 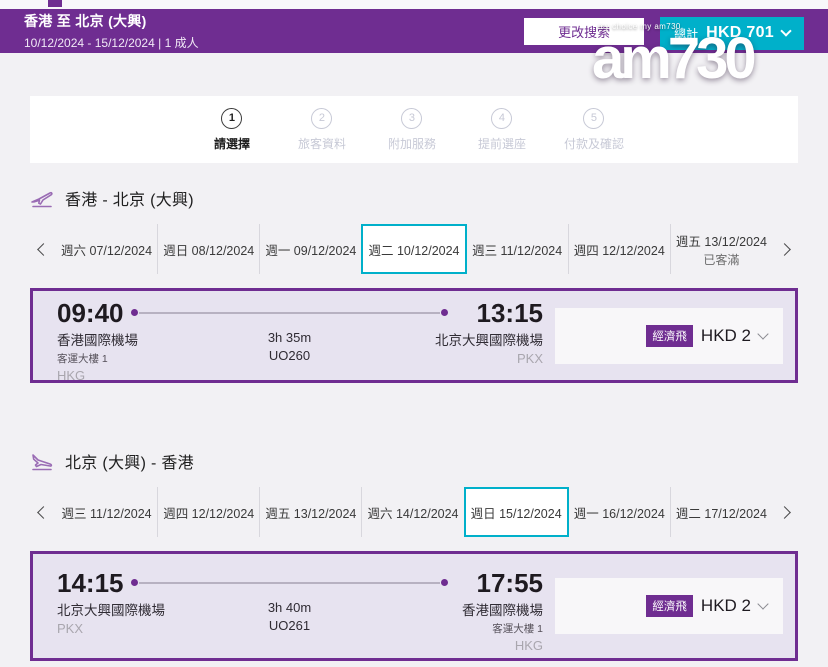 What do you see at coordinates (618, 249) in the screenshot?
I see `outbound-date-tab: 週四 12/12/2024` at bounding box center [618, 249].